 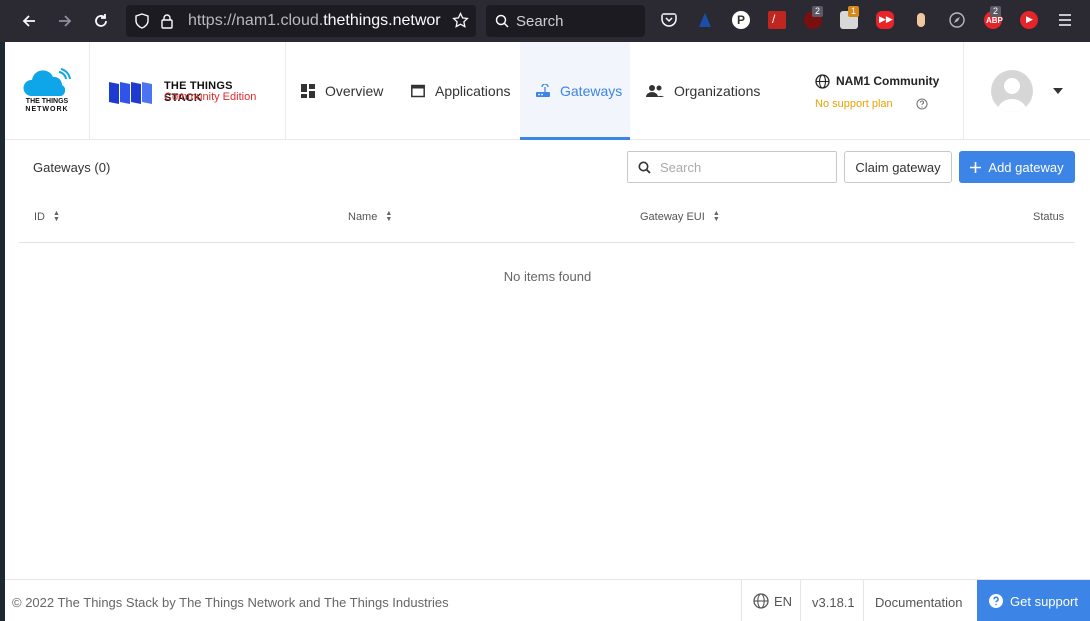 I want to click on url-text: https://nam1.cloud.thethings.networ, so click(x=314, y=21).